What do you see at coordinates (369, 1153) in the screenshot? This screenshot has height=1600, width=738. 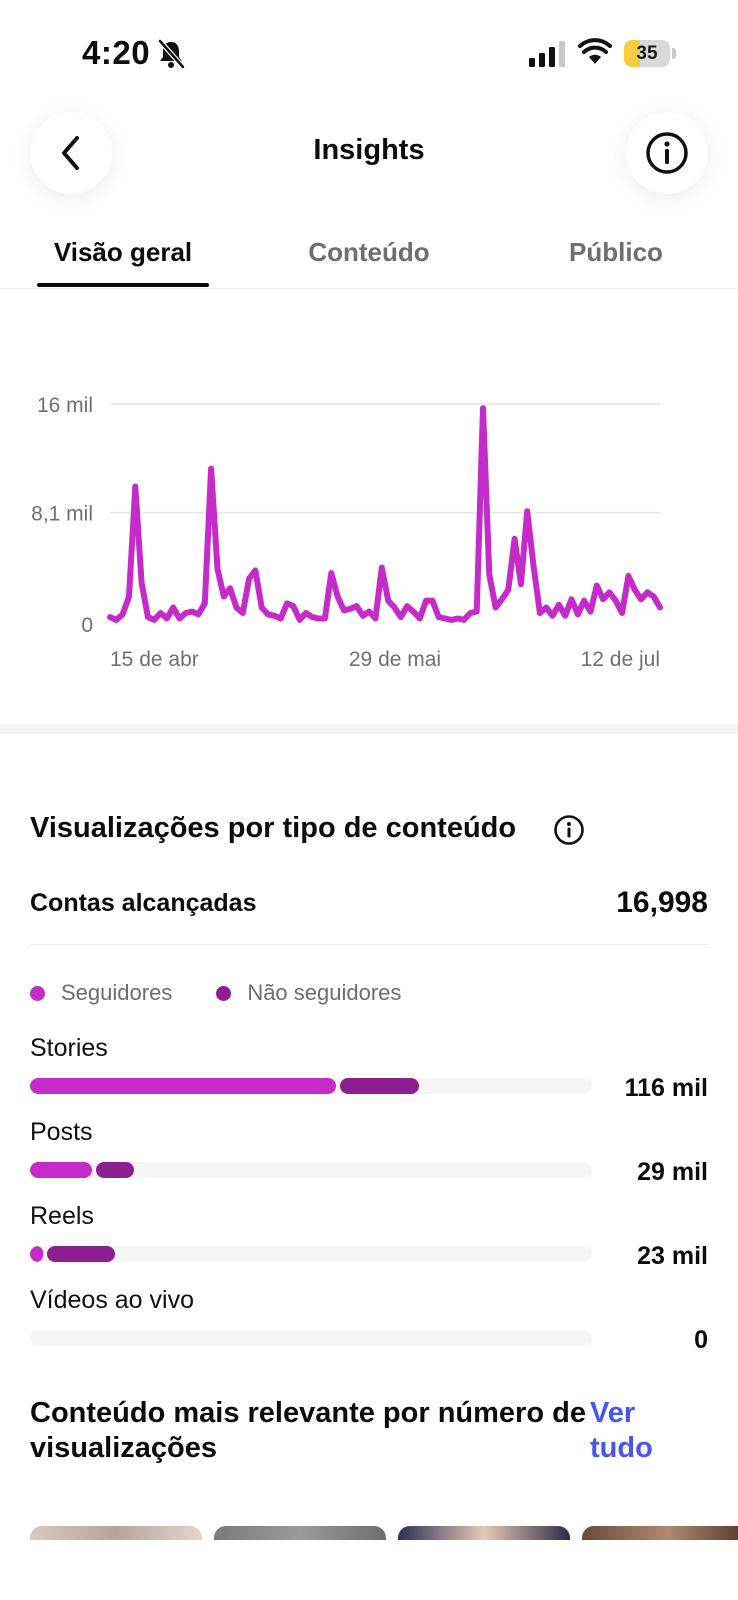 I see `content-type-row-posts: Posts 29 mil` at bounding box center [369, 1153].